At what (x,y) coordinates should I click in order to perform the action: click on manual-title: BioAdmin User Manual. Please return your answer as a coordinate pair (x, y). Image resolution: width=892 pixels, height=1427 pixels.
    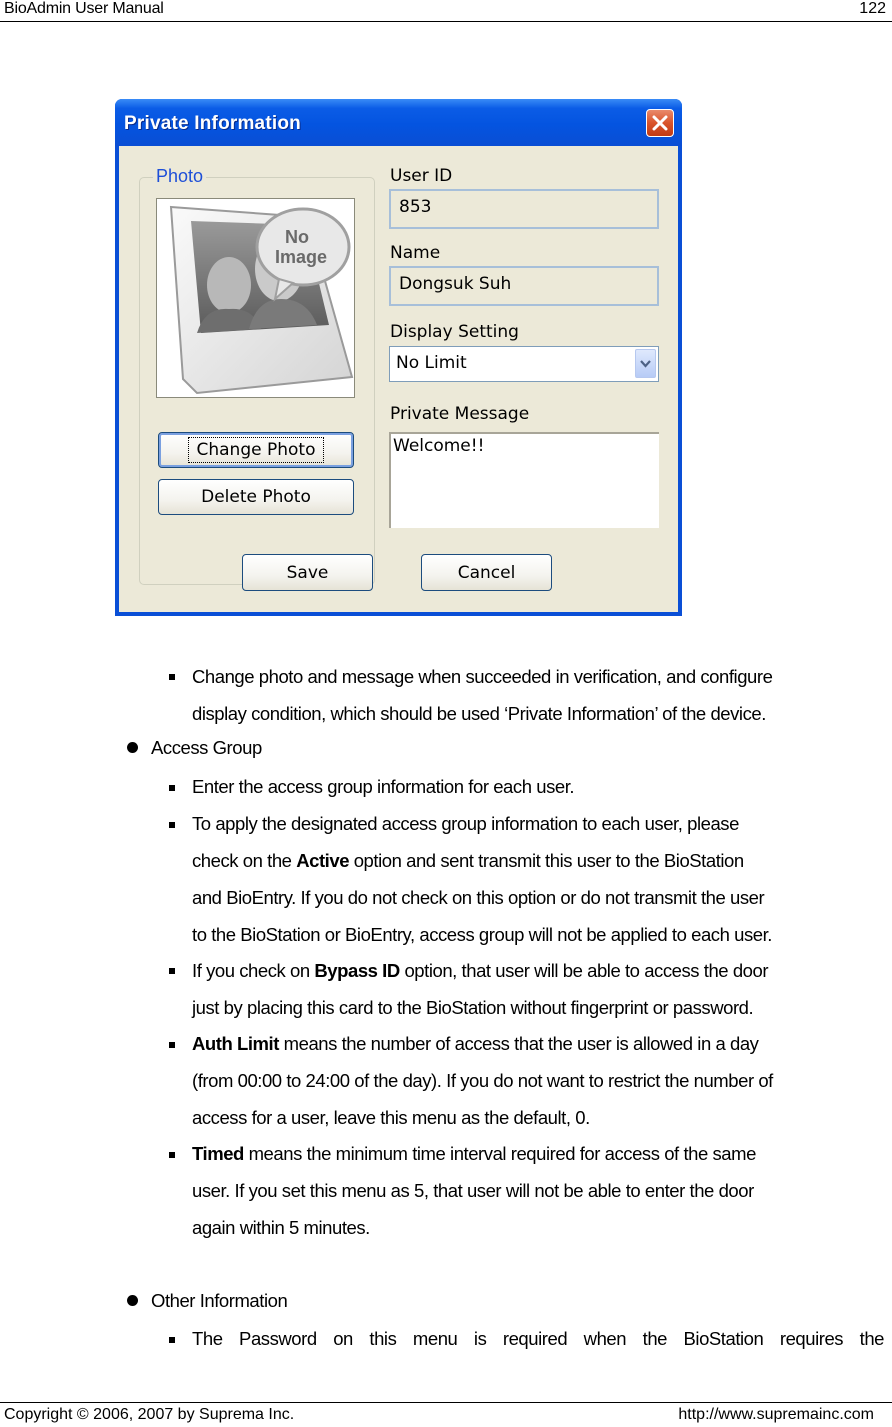
    Looking at the image, I should click on (84, 8).